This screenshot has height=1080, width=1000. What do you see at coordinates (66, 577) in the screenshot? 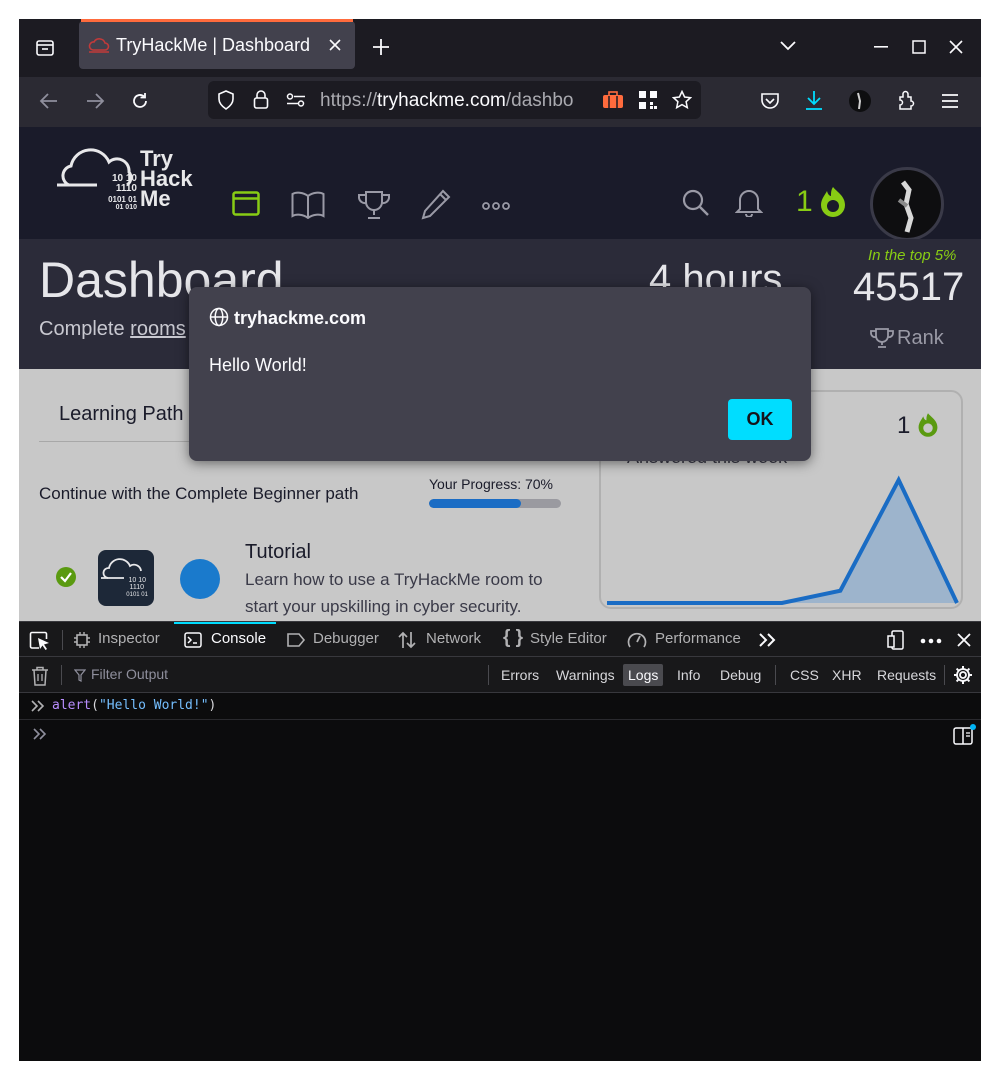
I see `check-circle-icon` at bounding box center [66, 577].